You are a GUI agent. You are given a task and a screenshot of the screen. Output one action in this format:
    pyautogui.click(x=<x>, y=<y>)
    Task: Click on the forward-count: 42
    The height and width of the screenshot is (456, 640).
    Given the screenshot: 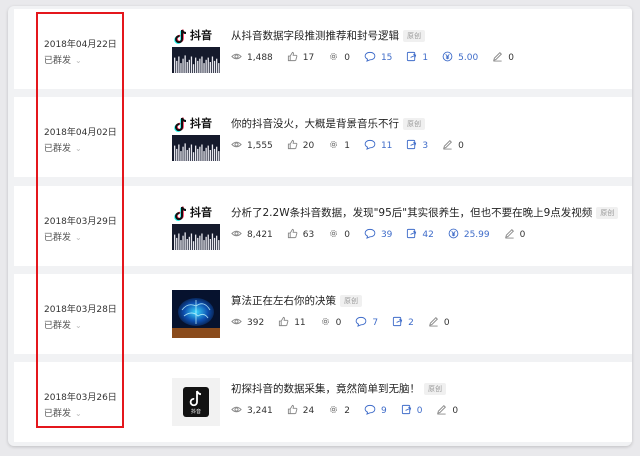 What is the action you would take?
    pyautogui.click(x=420, y=235)
    